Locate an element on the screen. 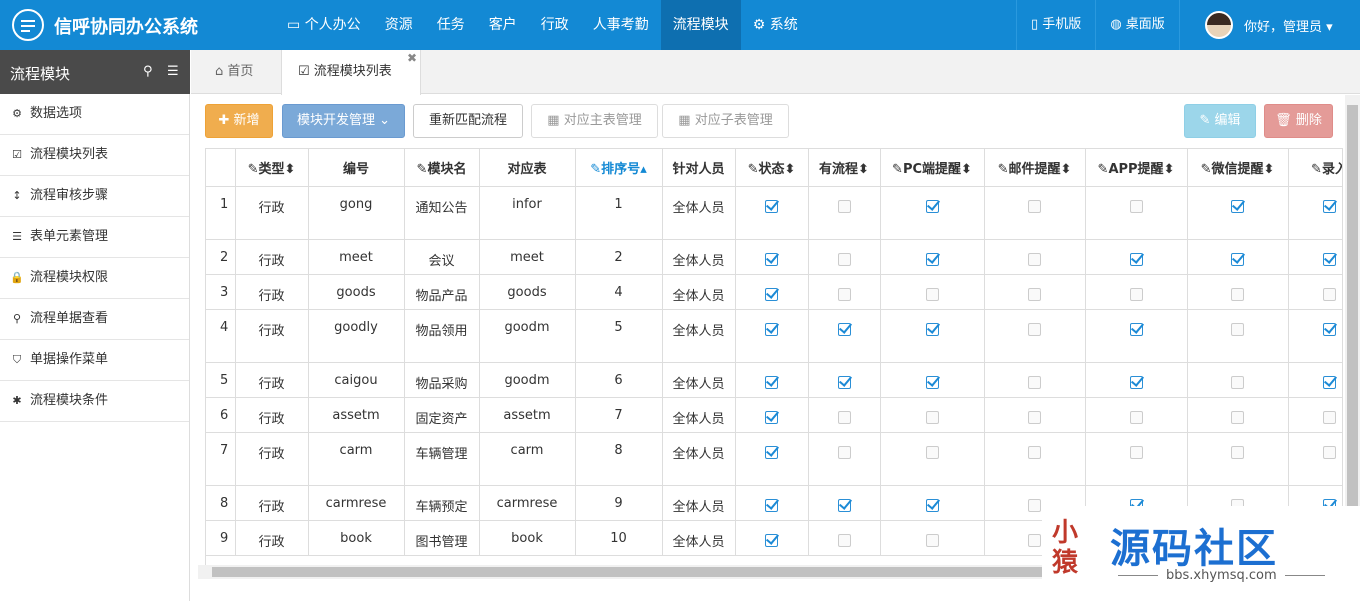  table-row: 3 行政 goods 物品产品 goods 4 全体人员 is located at coordinates (774, 292).